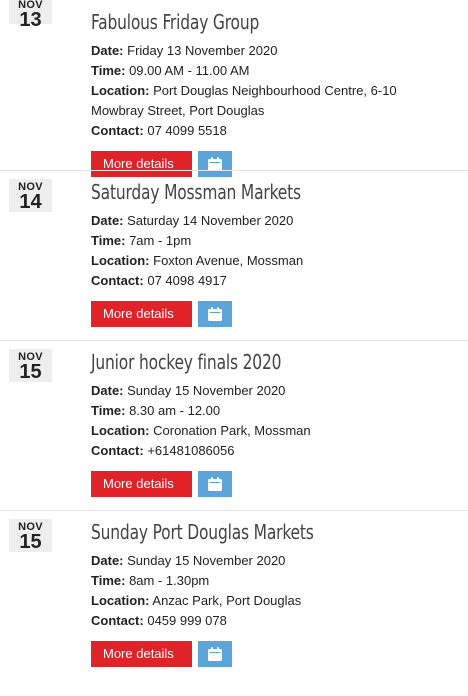 The width and height of the screenshot is (468, 696). I want to click on event-date: Date: Friday 13 November 2020, so click(184, 50).